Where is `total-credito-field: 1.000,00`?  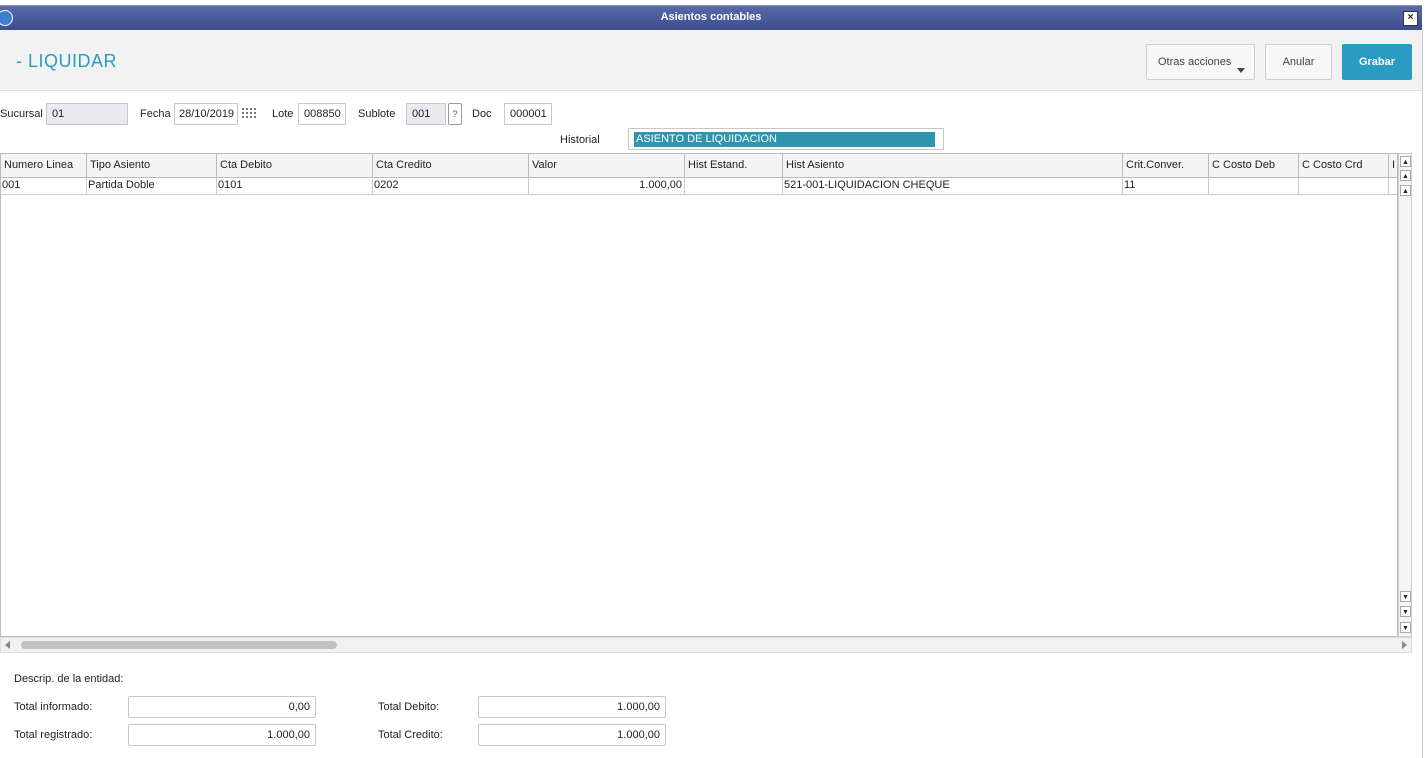
total-credito-field: 1.000,00 is located at coordinates (572, 735).